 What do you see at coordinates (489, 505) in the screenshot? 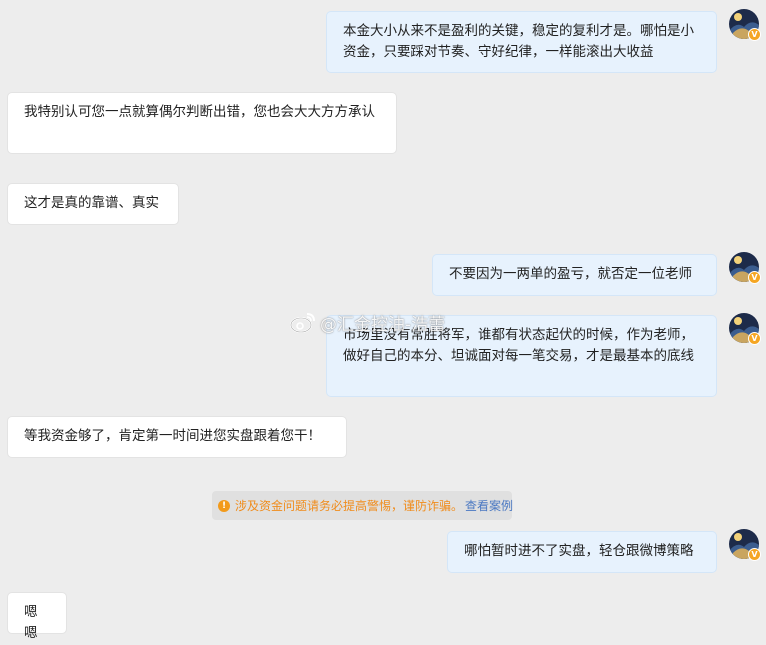
I see `view-cases-link: 查看案例` at bounding box center [489, 505].